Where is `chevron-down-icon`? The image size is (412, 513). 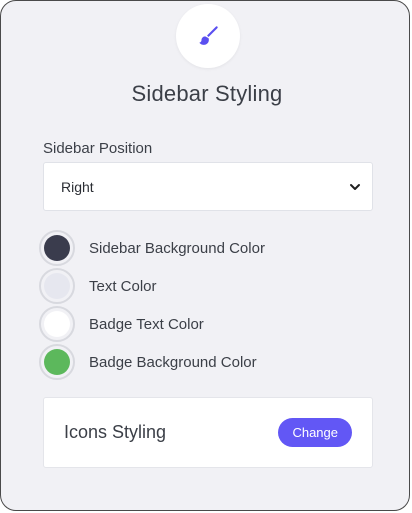 chevron-down-icon is located at coordinates (355, 186).